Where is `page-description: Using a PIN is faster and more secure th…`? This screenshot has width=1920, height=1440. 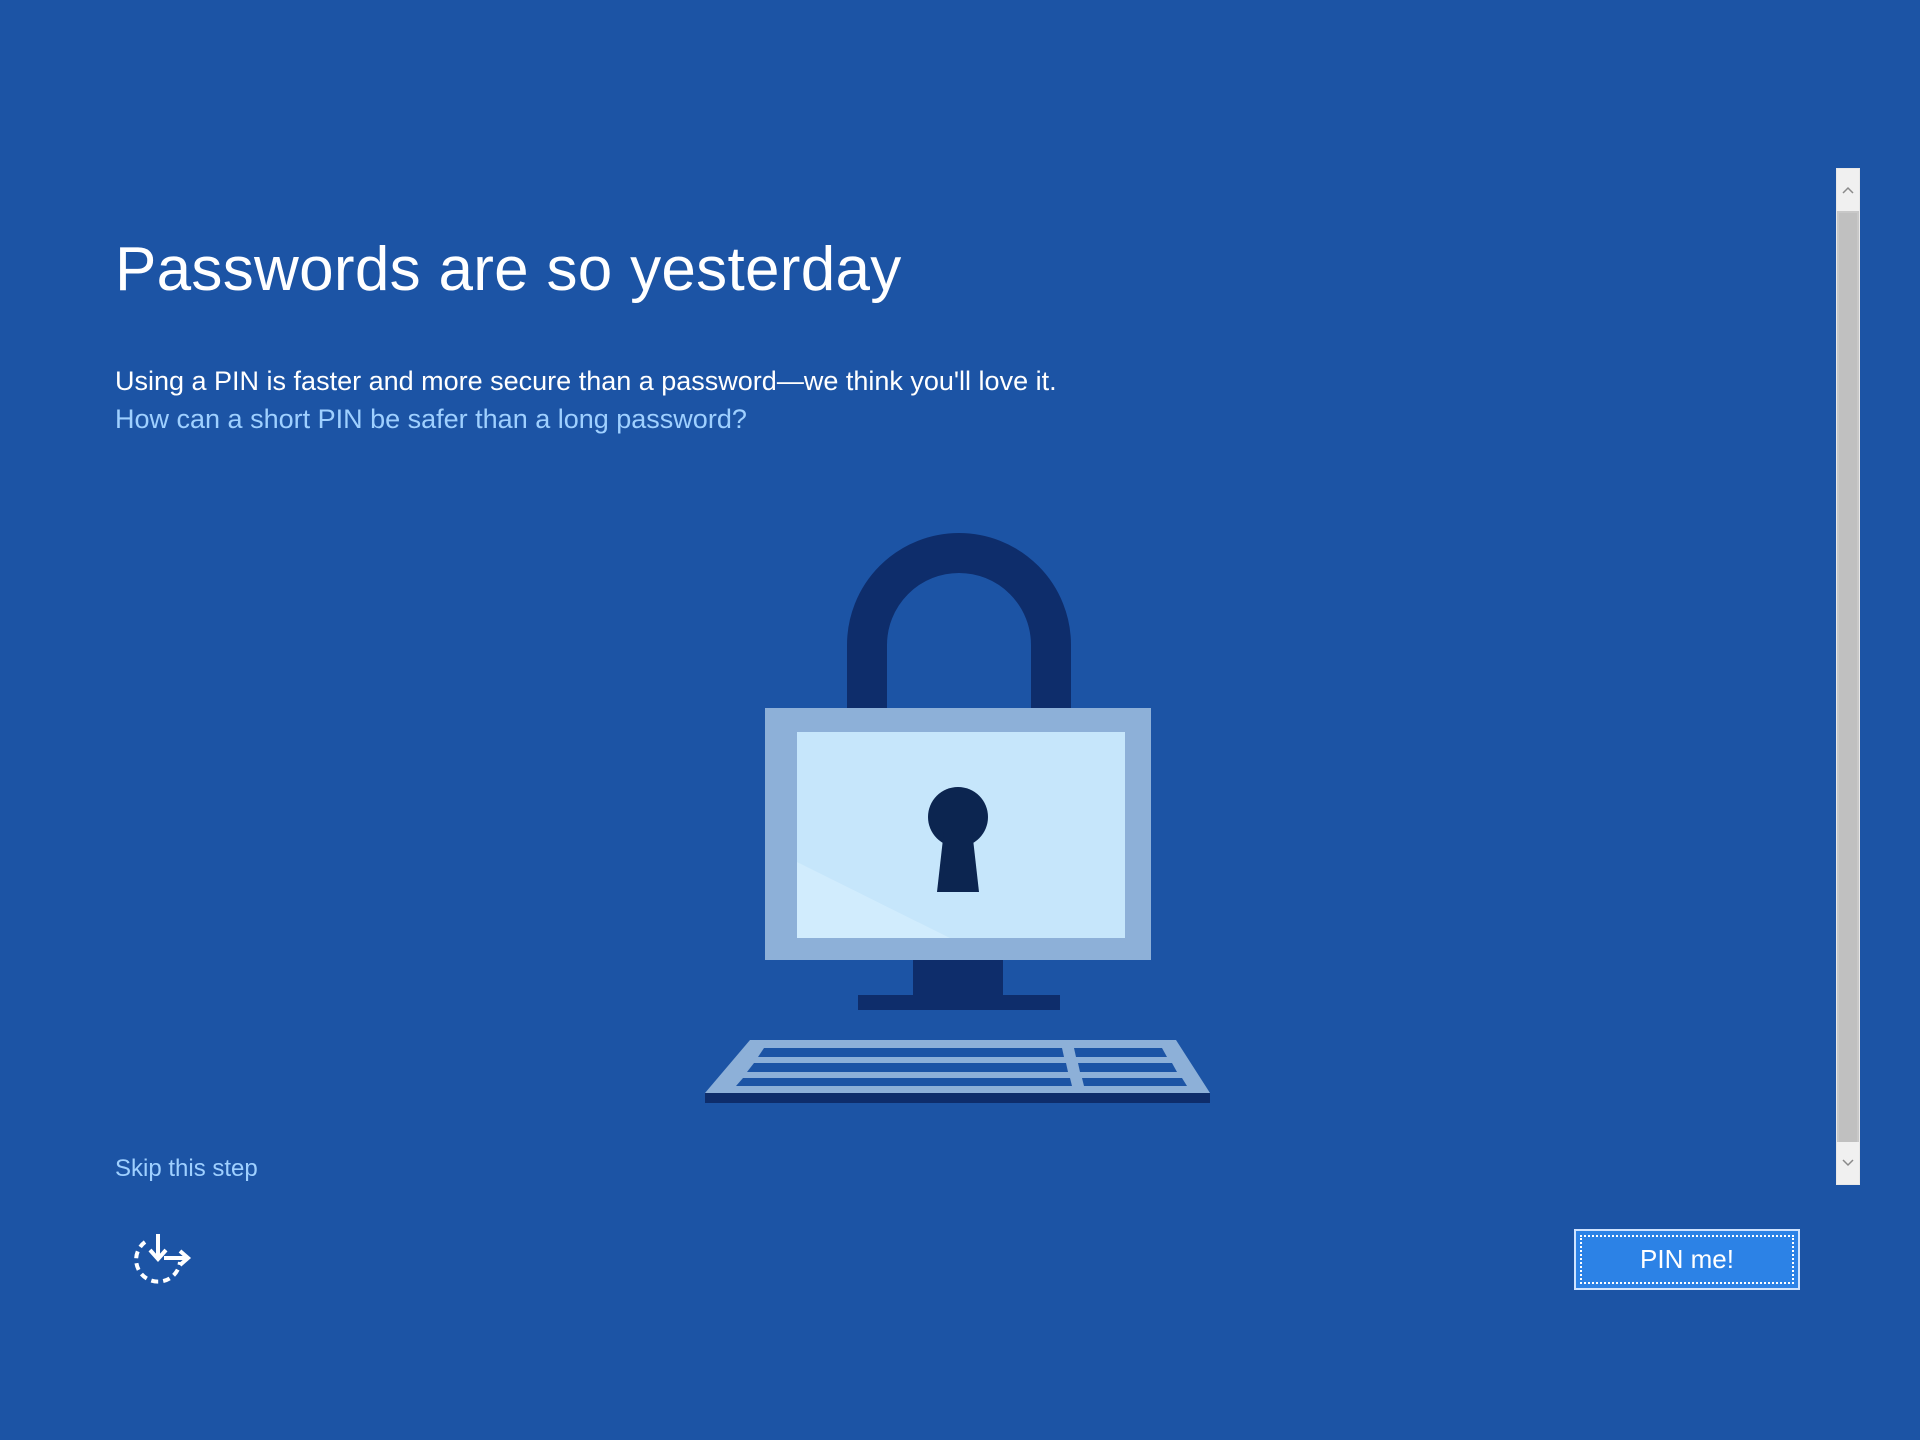 page-description: Using a PIN is faster and more secure th… is located at coordinates (586, 381).